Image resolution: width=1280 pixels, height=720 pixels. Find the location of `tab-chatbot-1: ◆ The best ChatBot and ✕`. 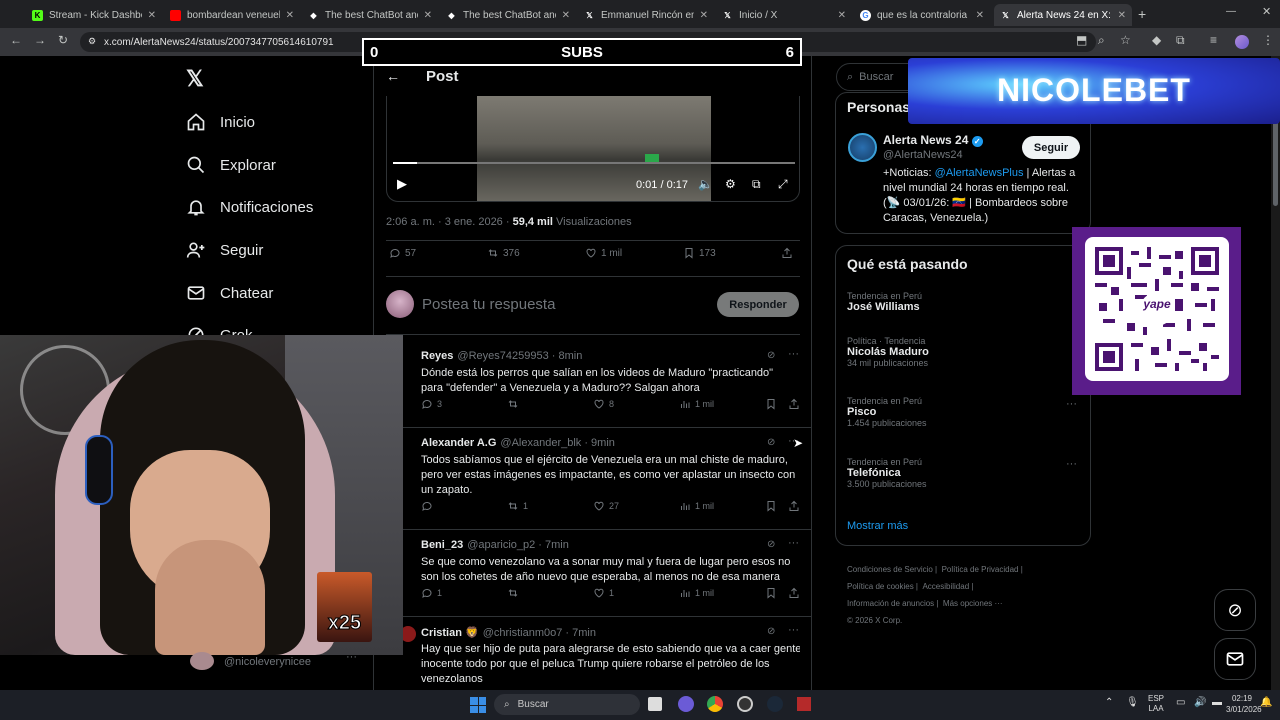

tab-chatbot-1: ◆ The best ChatBot and ✕ is located at coordinates (370, 15).